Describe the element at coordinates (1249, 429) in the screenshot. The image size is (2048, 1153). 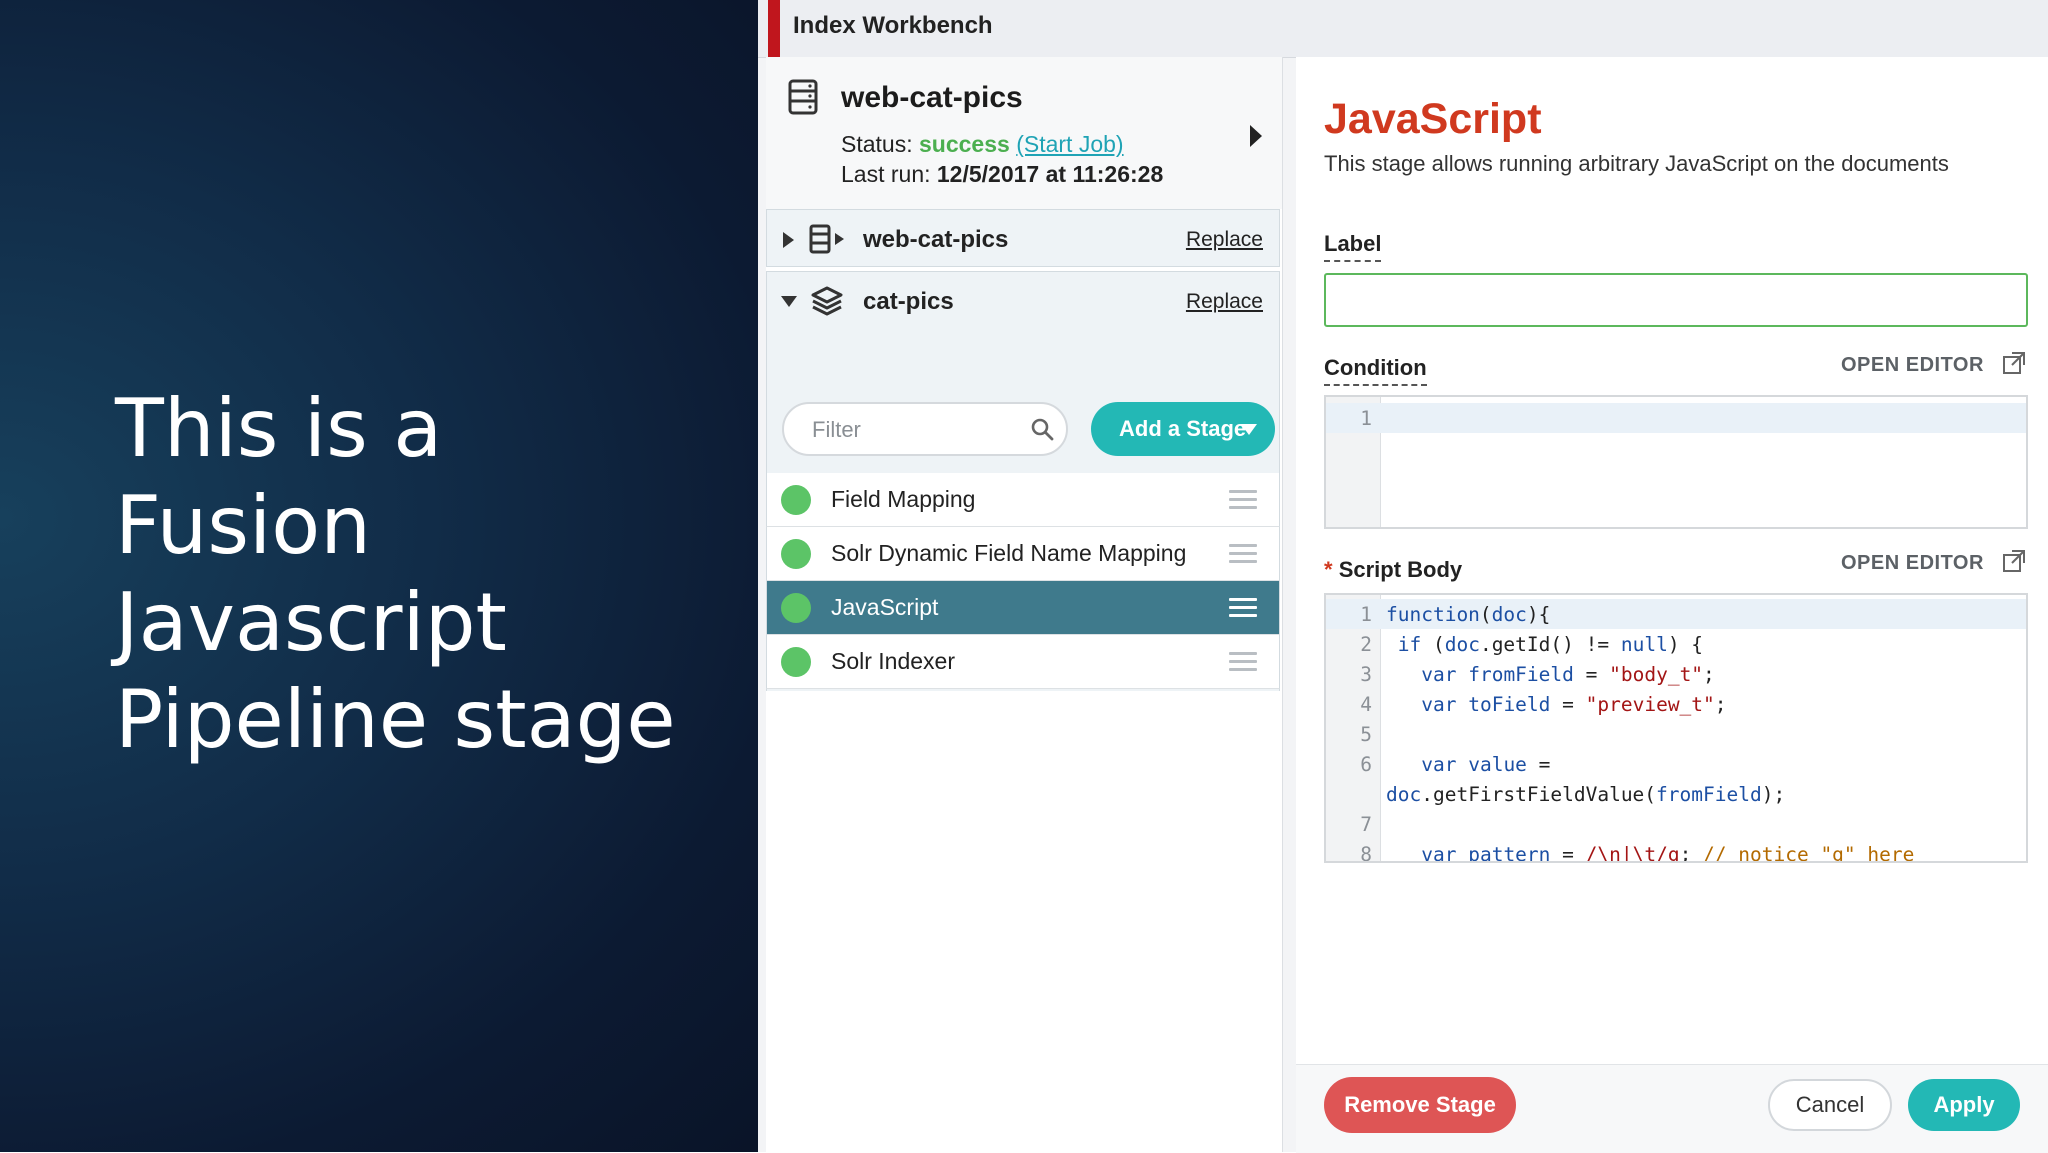
I see `chevron-down-icon` at that location.